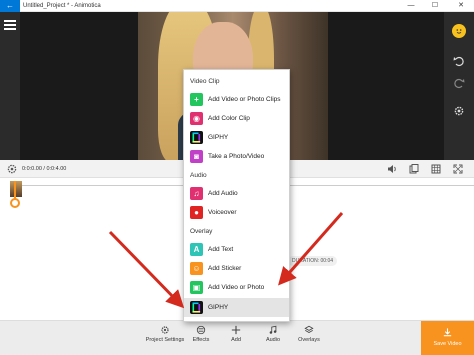 The width and height of the screenshot is (474, 355). I want to click on add-button: Add, so click(236, 334).